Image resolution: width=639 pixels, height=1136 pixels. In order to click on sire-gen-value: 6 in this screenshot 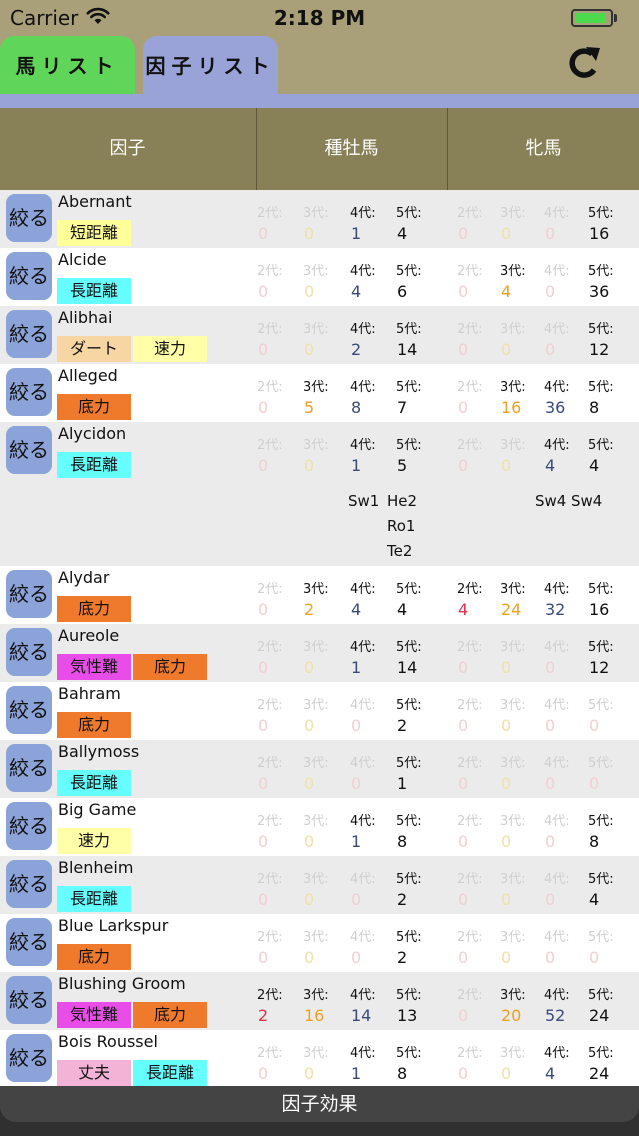, I will do `click(402, 291)`.